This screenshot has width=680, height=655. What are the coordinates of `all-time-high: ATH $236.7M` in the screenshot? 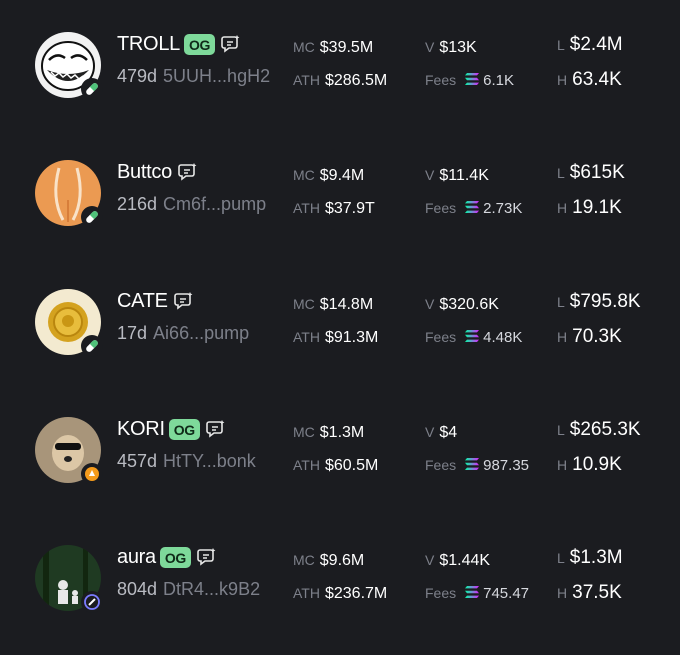 It's located at (340, 593).